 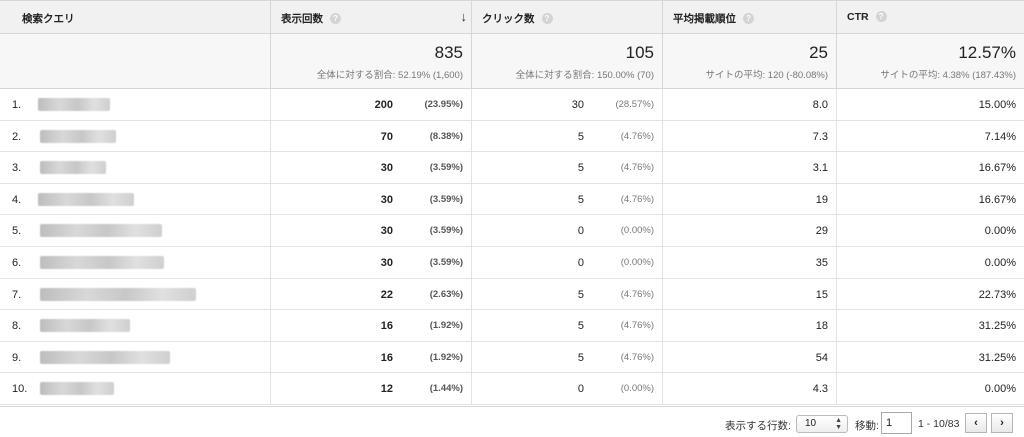 I want to click on avg-position-value: 54, so click(x=821, y=357).